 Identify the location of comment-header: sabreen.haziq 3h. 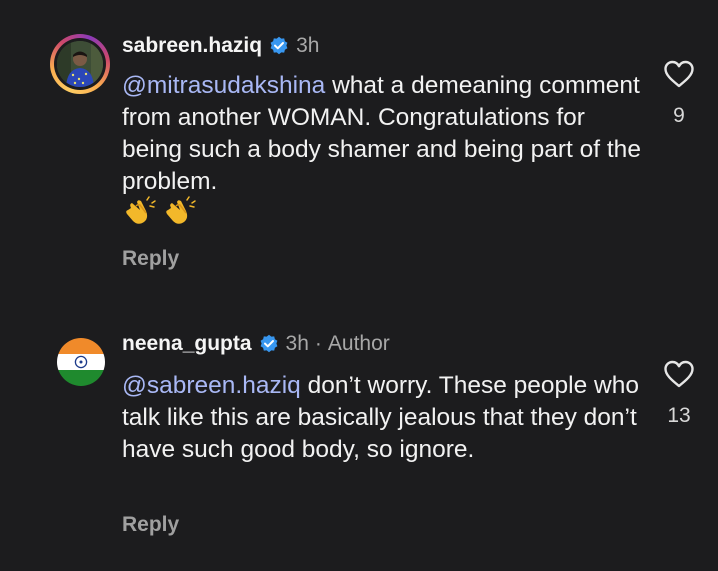
(220, 46).